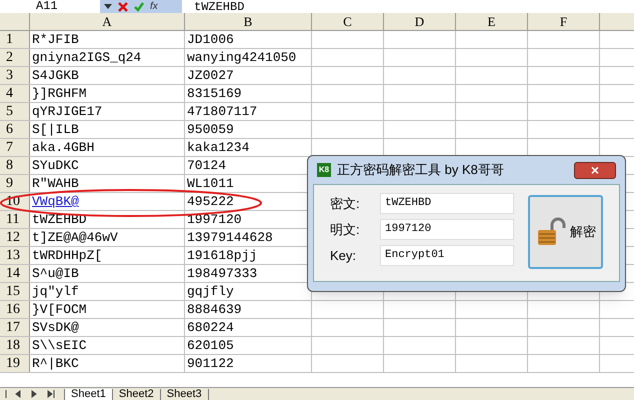 Image resolution: width=634 pixels, height=400 pixels. I want to click on table-cell: JZ0027, so click(248, 75).